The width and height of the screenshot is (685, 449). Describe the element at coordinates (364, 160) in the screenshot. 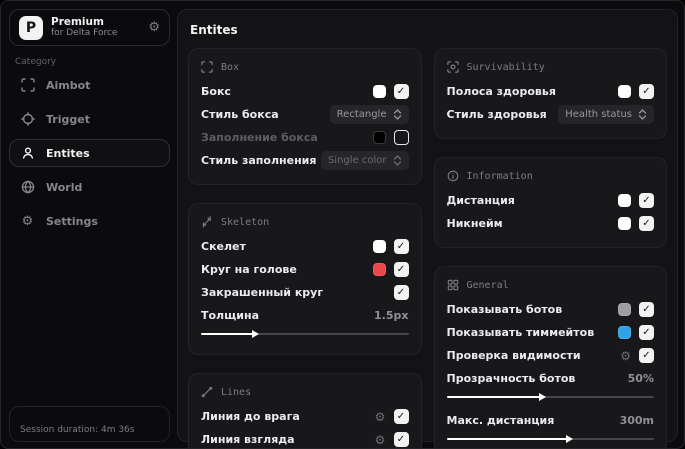

I see `fill-style-select: Single color` at that location.